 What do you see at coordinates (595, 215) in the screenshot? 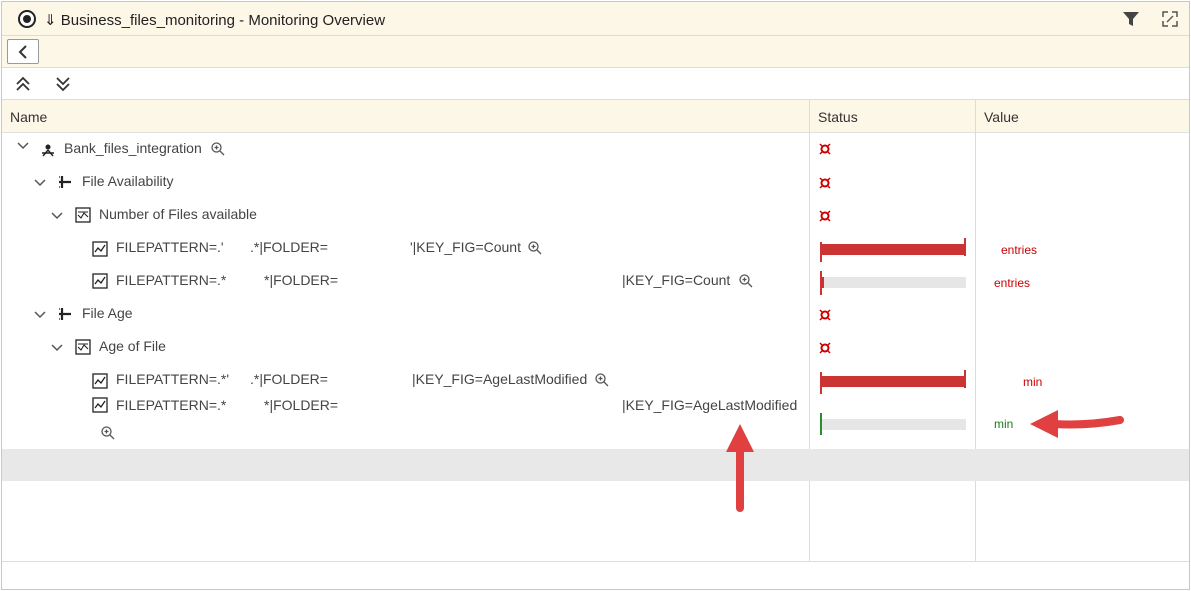
I see `tree-row: Number of Files available` at bounding box center [595, 215].